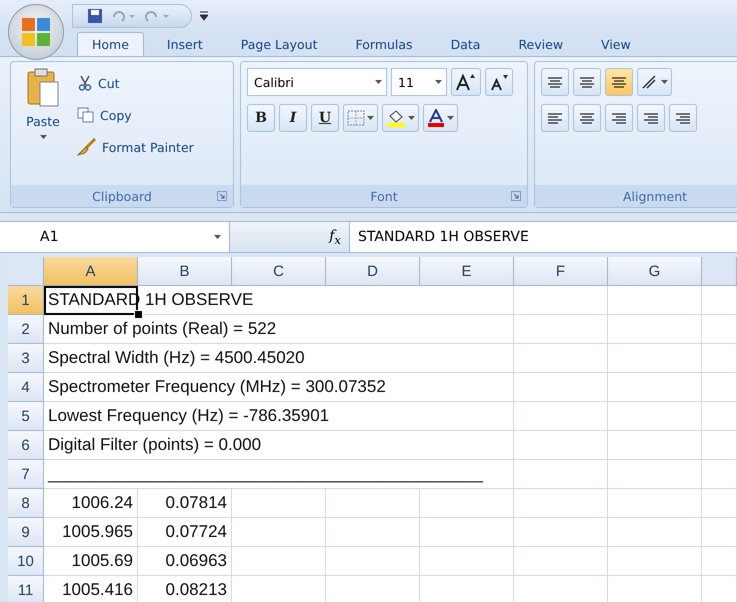 This screenshot has width=737, height=602. I want to click on row-header: 6, so click(26, 445).